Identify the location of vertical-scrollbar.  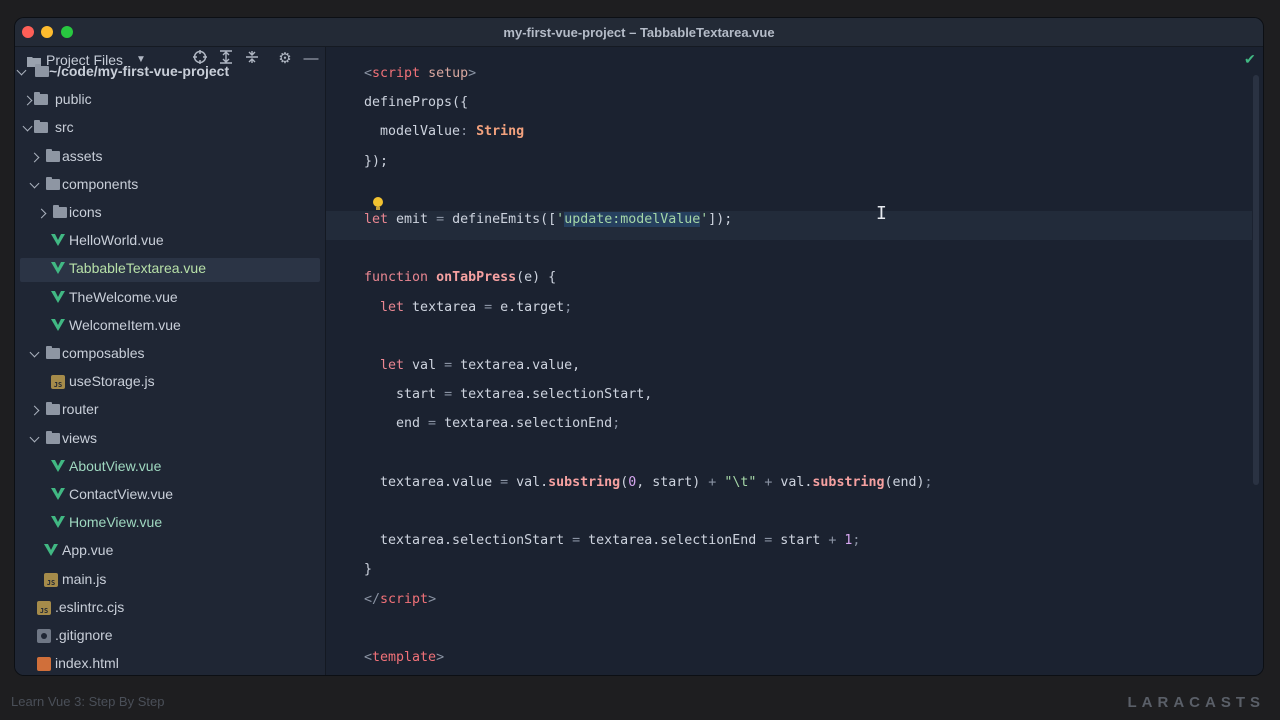
(1256, 280).